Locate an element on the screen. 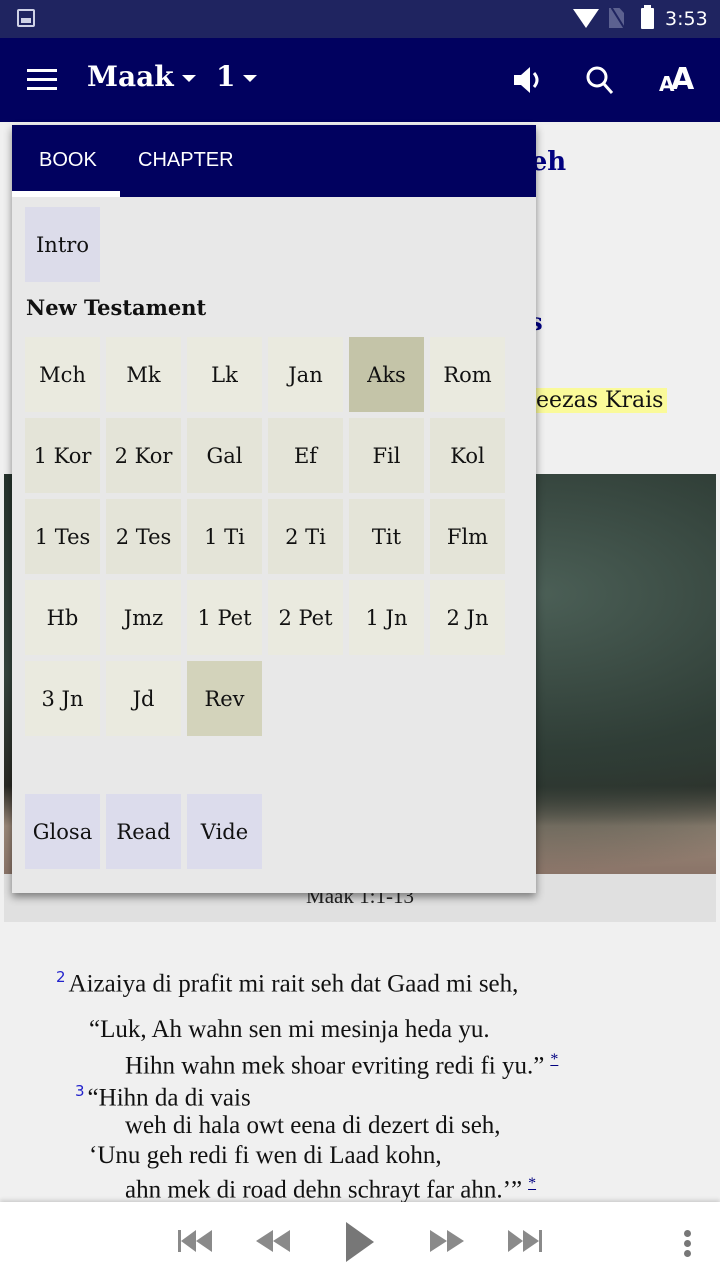 This screenshot has height=1280, width=720. extra-button-vide: Vide is located at coordinates (224, 831).